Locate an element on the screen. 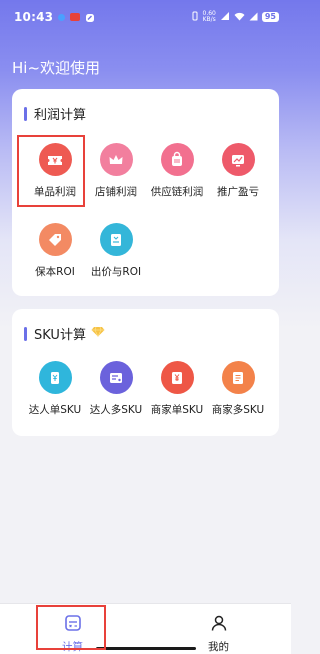  item-label: 推广盈亏 is located at coordinates (238, 192).